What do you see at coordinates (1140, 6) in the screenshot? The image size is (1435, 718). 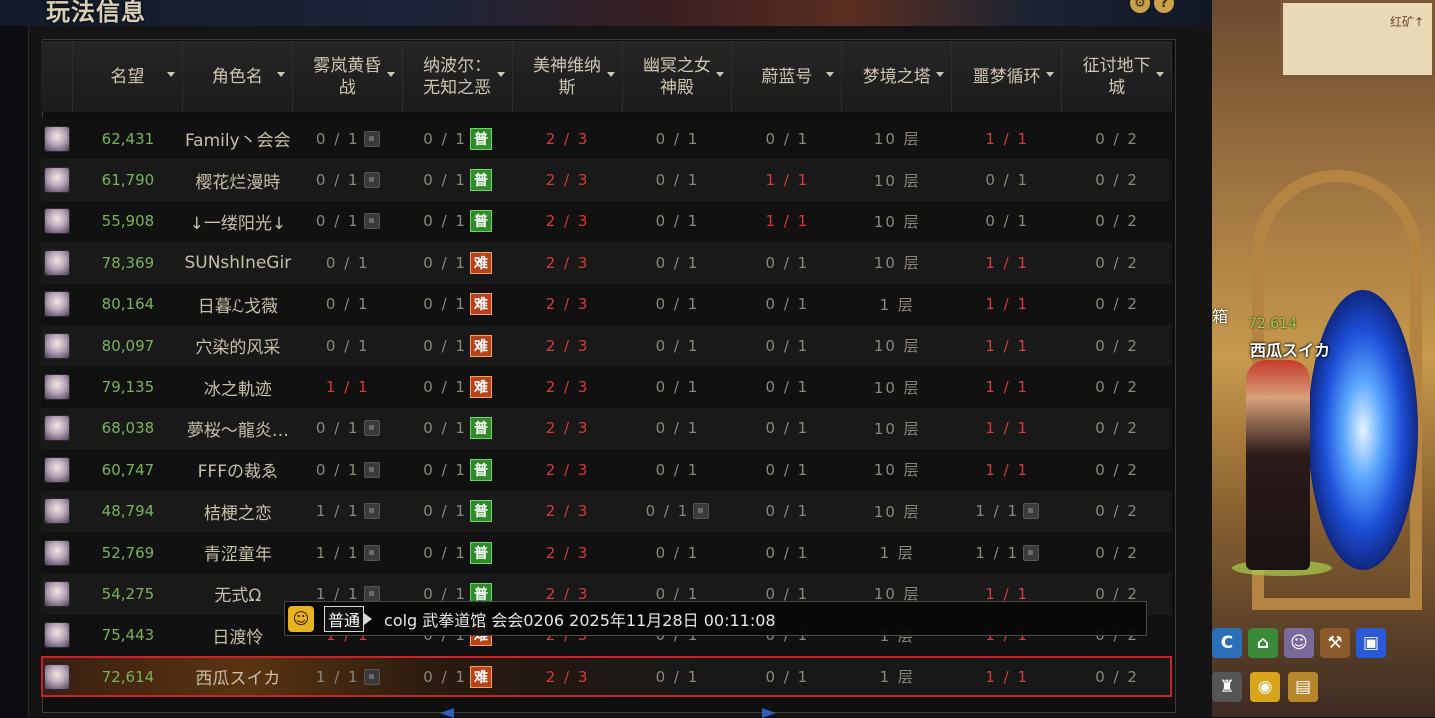 I see `settings-gear-icon: ⚙` at bounding box center [1140, 6].